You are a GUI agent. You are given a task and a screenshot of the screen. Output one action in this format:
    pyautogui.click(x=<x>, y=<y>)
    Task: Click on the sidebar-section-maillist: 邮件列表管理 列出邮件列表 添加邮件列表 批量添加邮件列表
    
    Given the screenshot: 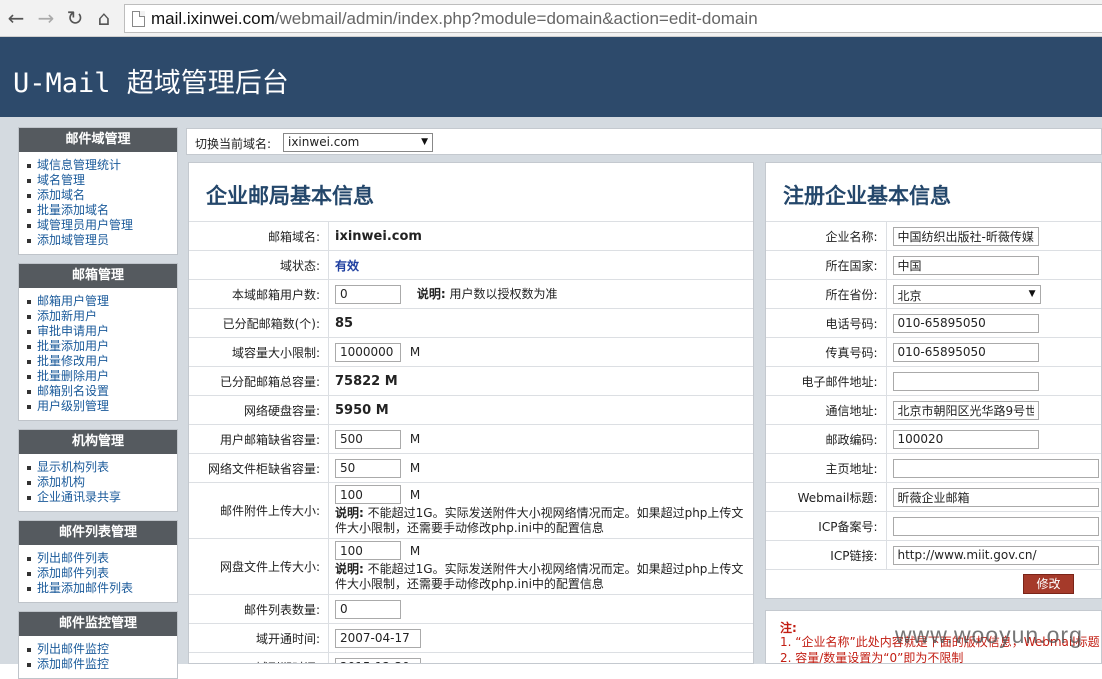 What is the action you would take?
    pyautogui.click(x=98, y=561)
    